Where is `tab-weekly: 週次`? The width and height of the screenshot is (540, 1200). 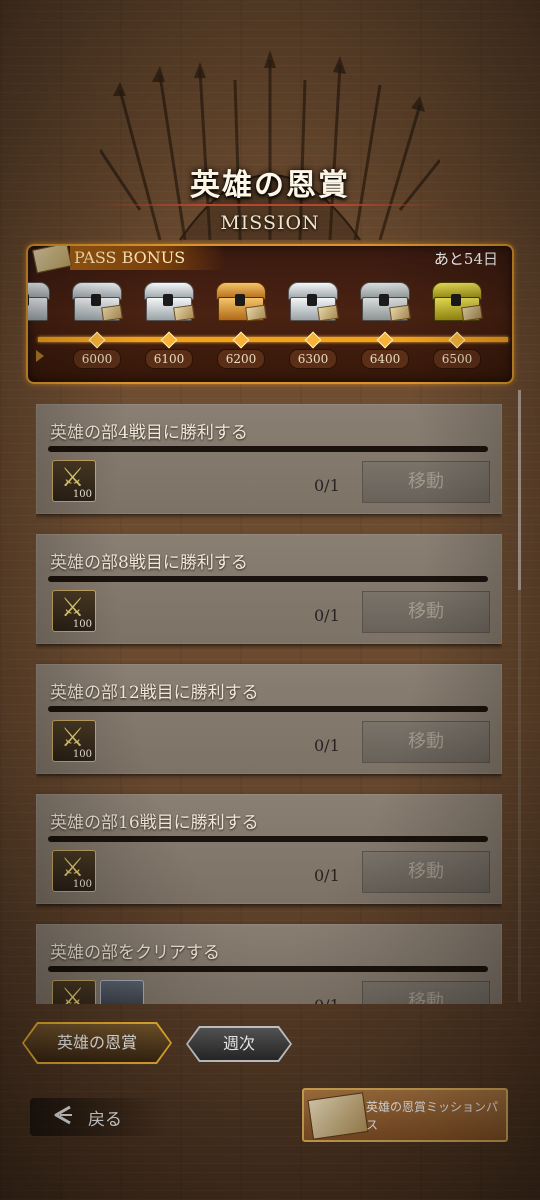 tab-weekly: 週次 is located at coordinates (239, 1044).